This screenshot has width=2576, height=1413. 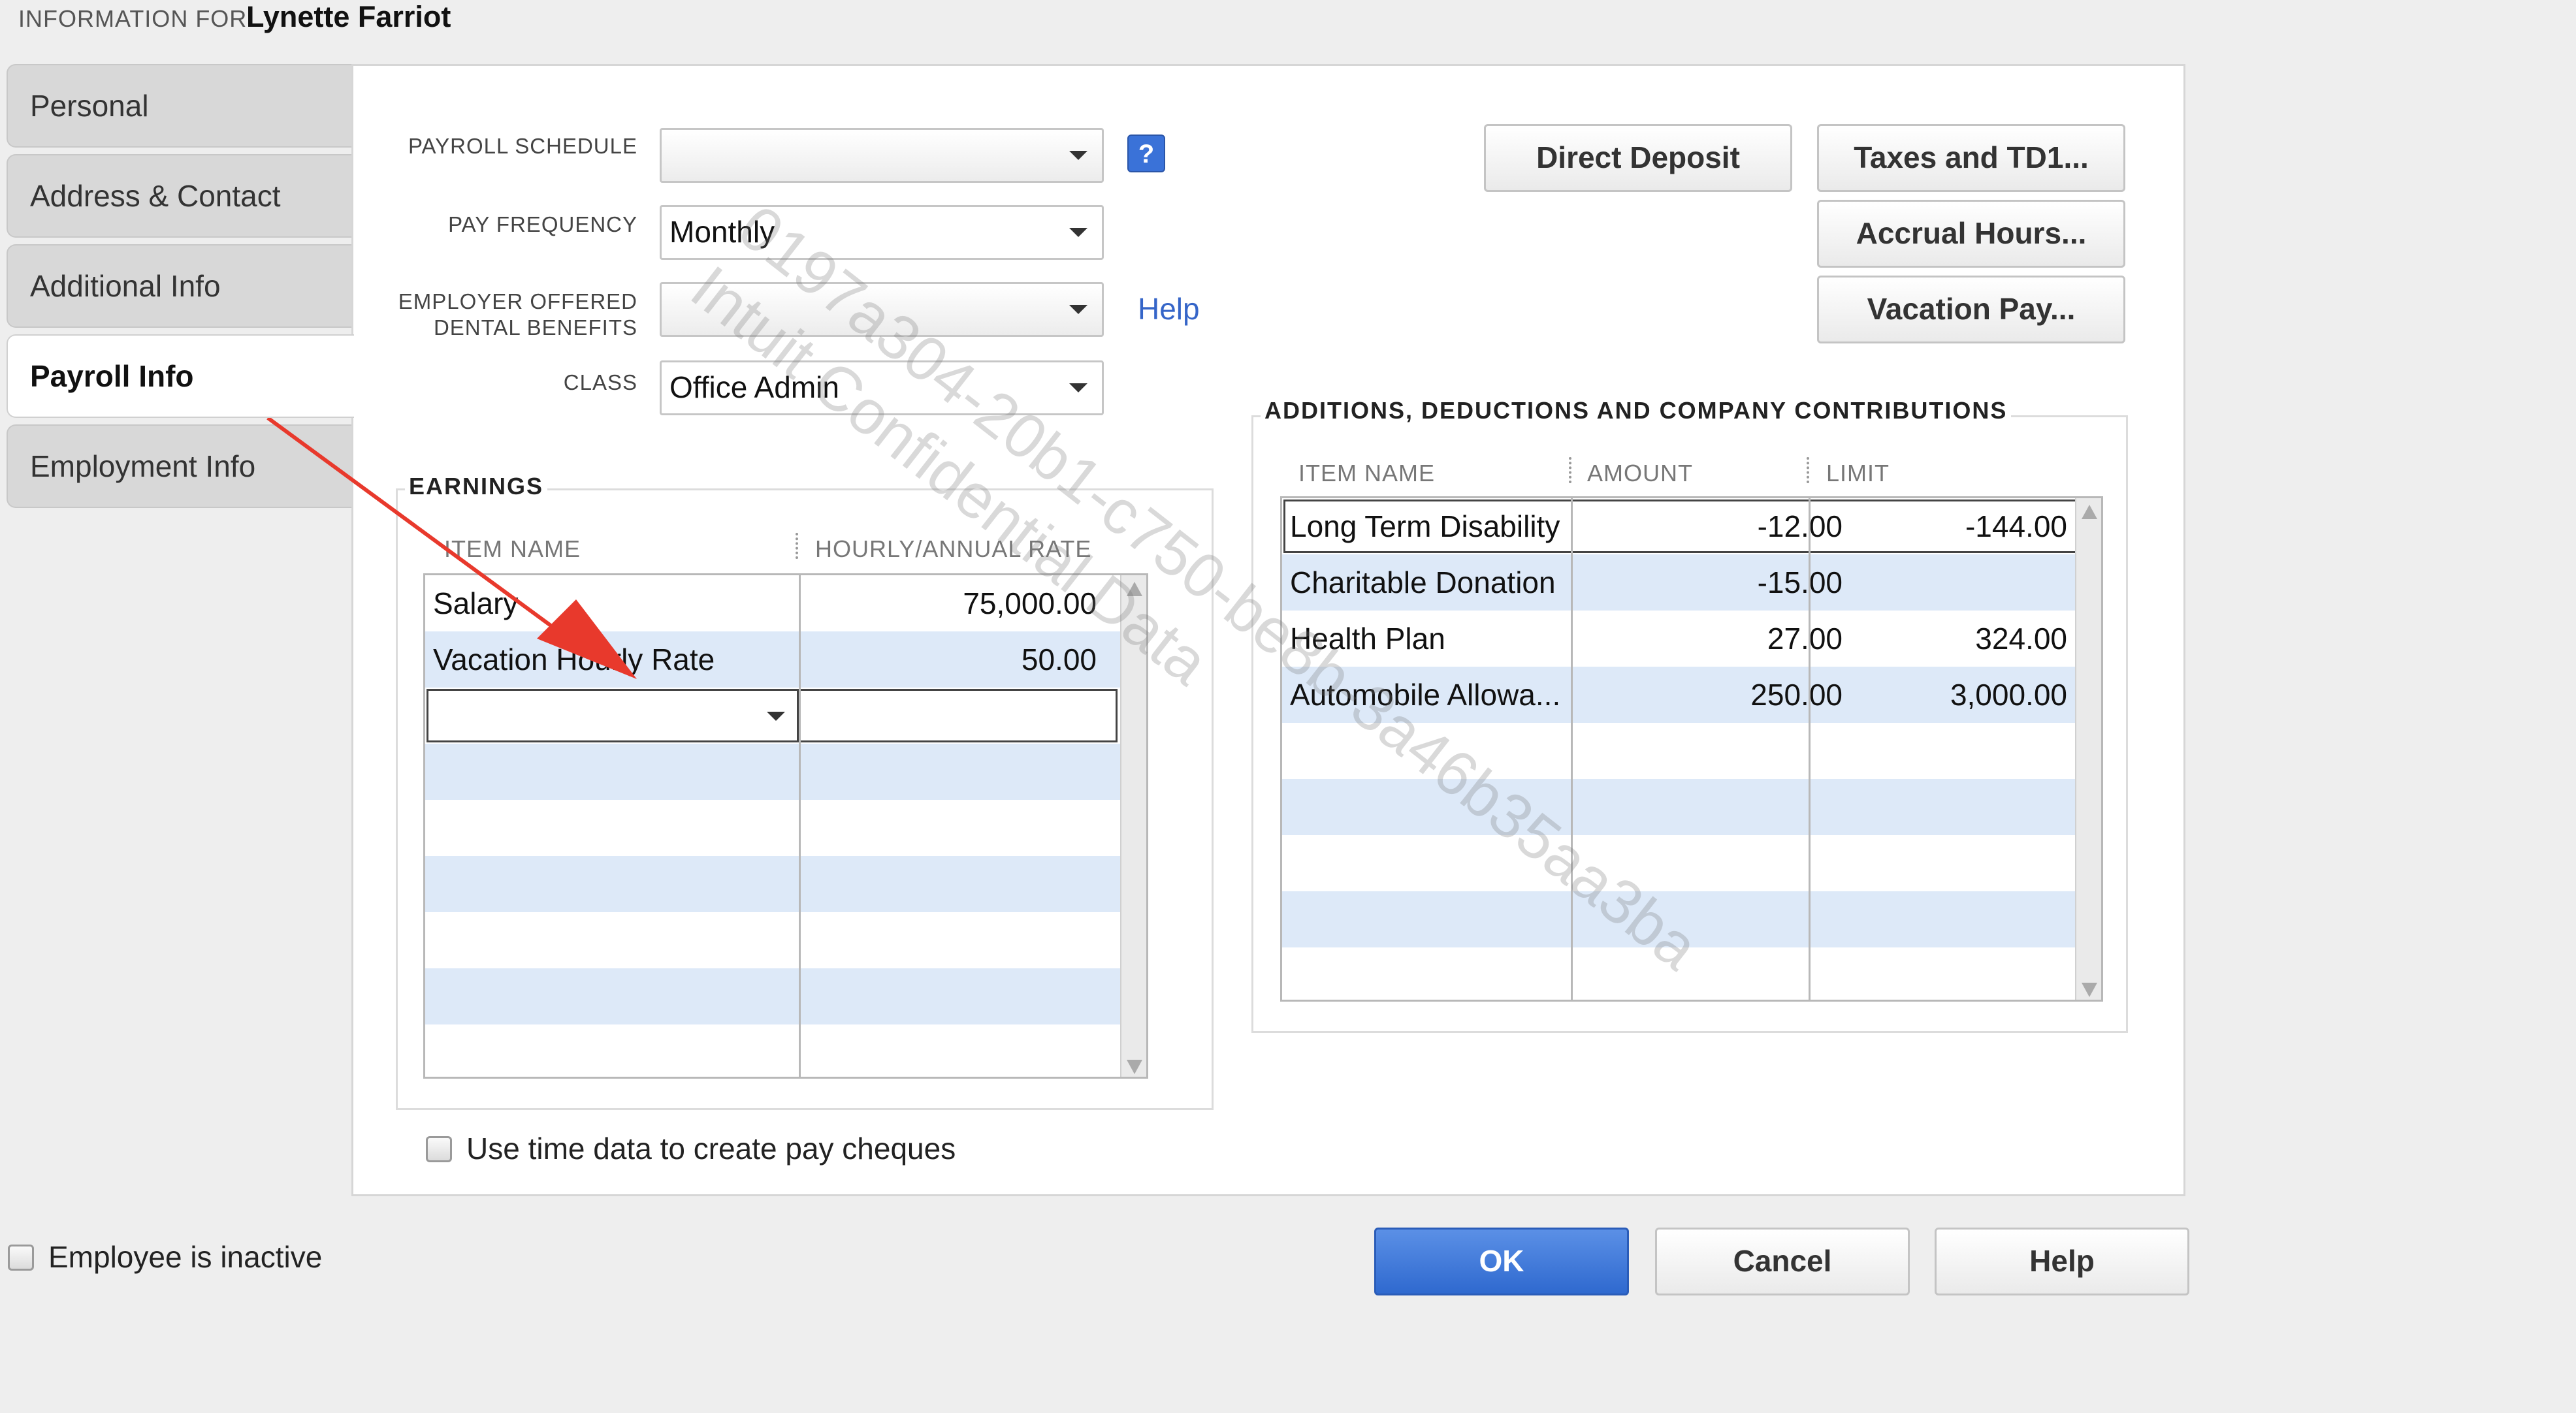 I want to click on tab-payroll-info: Payroll Info, so click(x=180, y=376).